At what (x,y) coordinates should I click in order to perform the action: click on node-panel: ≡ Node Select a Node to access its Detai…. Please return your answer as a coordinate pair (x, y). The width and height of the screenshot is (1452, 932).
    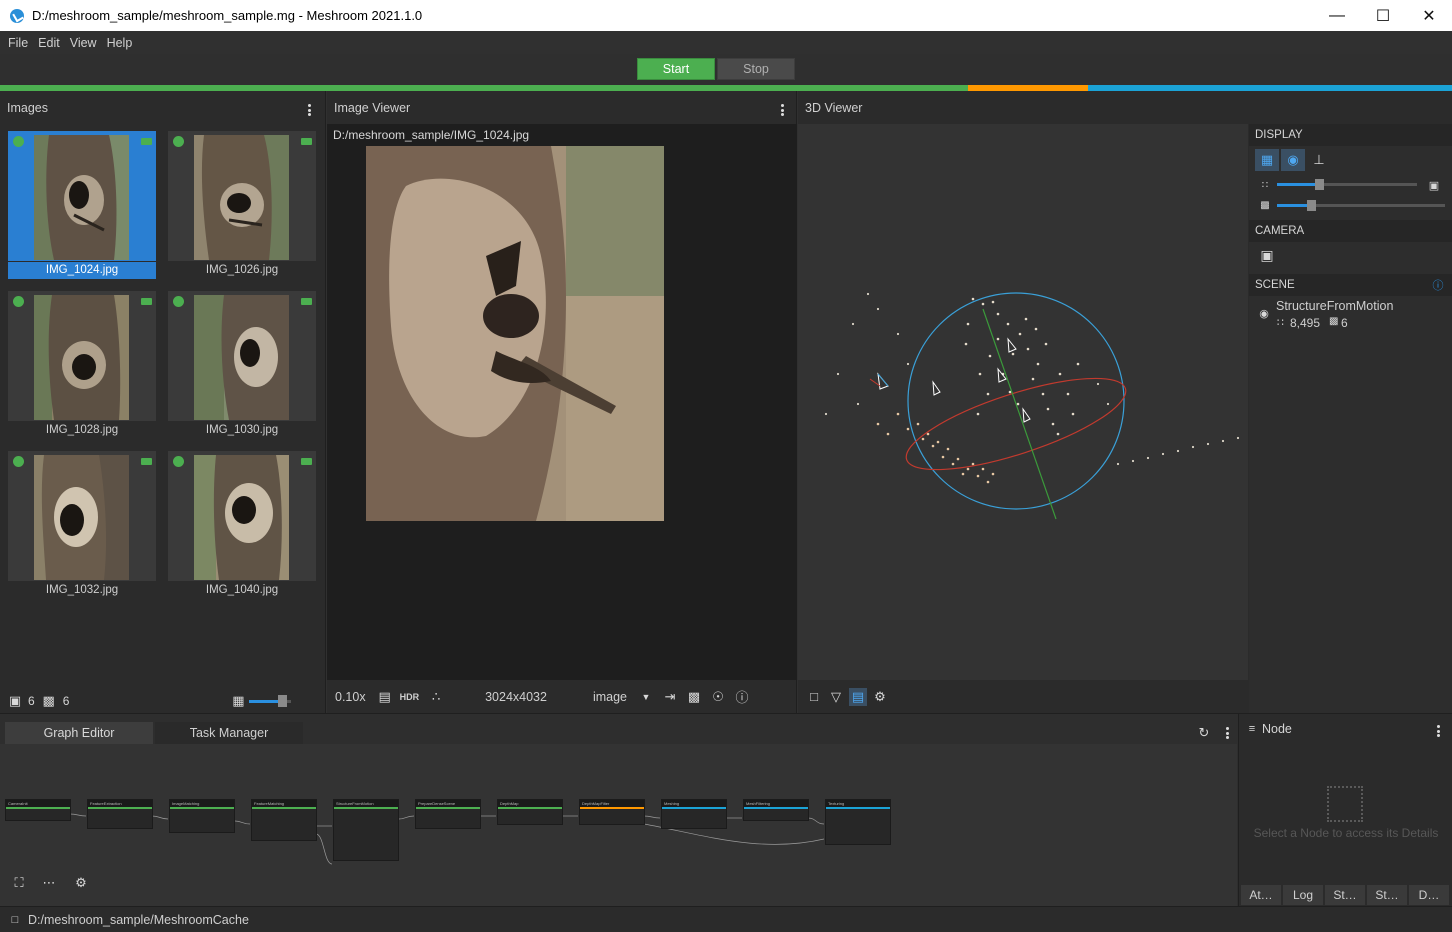
    Looking at the image, I should click on (1345, 810).